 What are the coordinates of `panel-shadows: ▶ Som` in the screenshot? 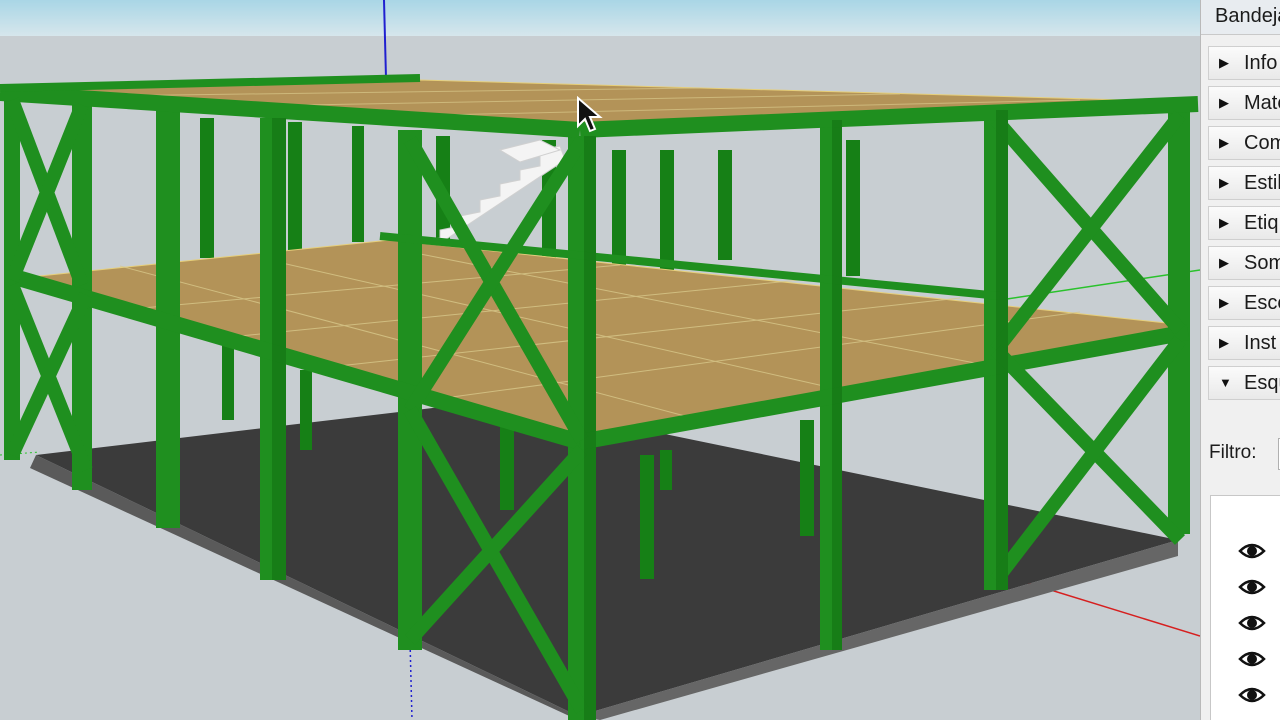 It's located at (1244, 263).